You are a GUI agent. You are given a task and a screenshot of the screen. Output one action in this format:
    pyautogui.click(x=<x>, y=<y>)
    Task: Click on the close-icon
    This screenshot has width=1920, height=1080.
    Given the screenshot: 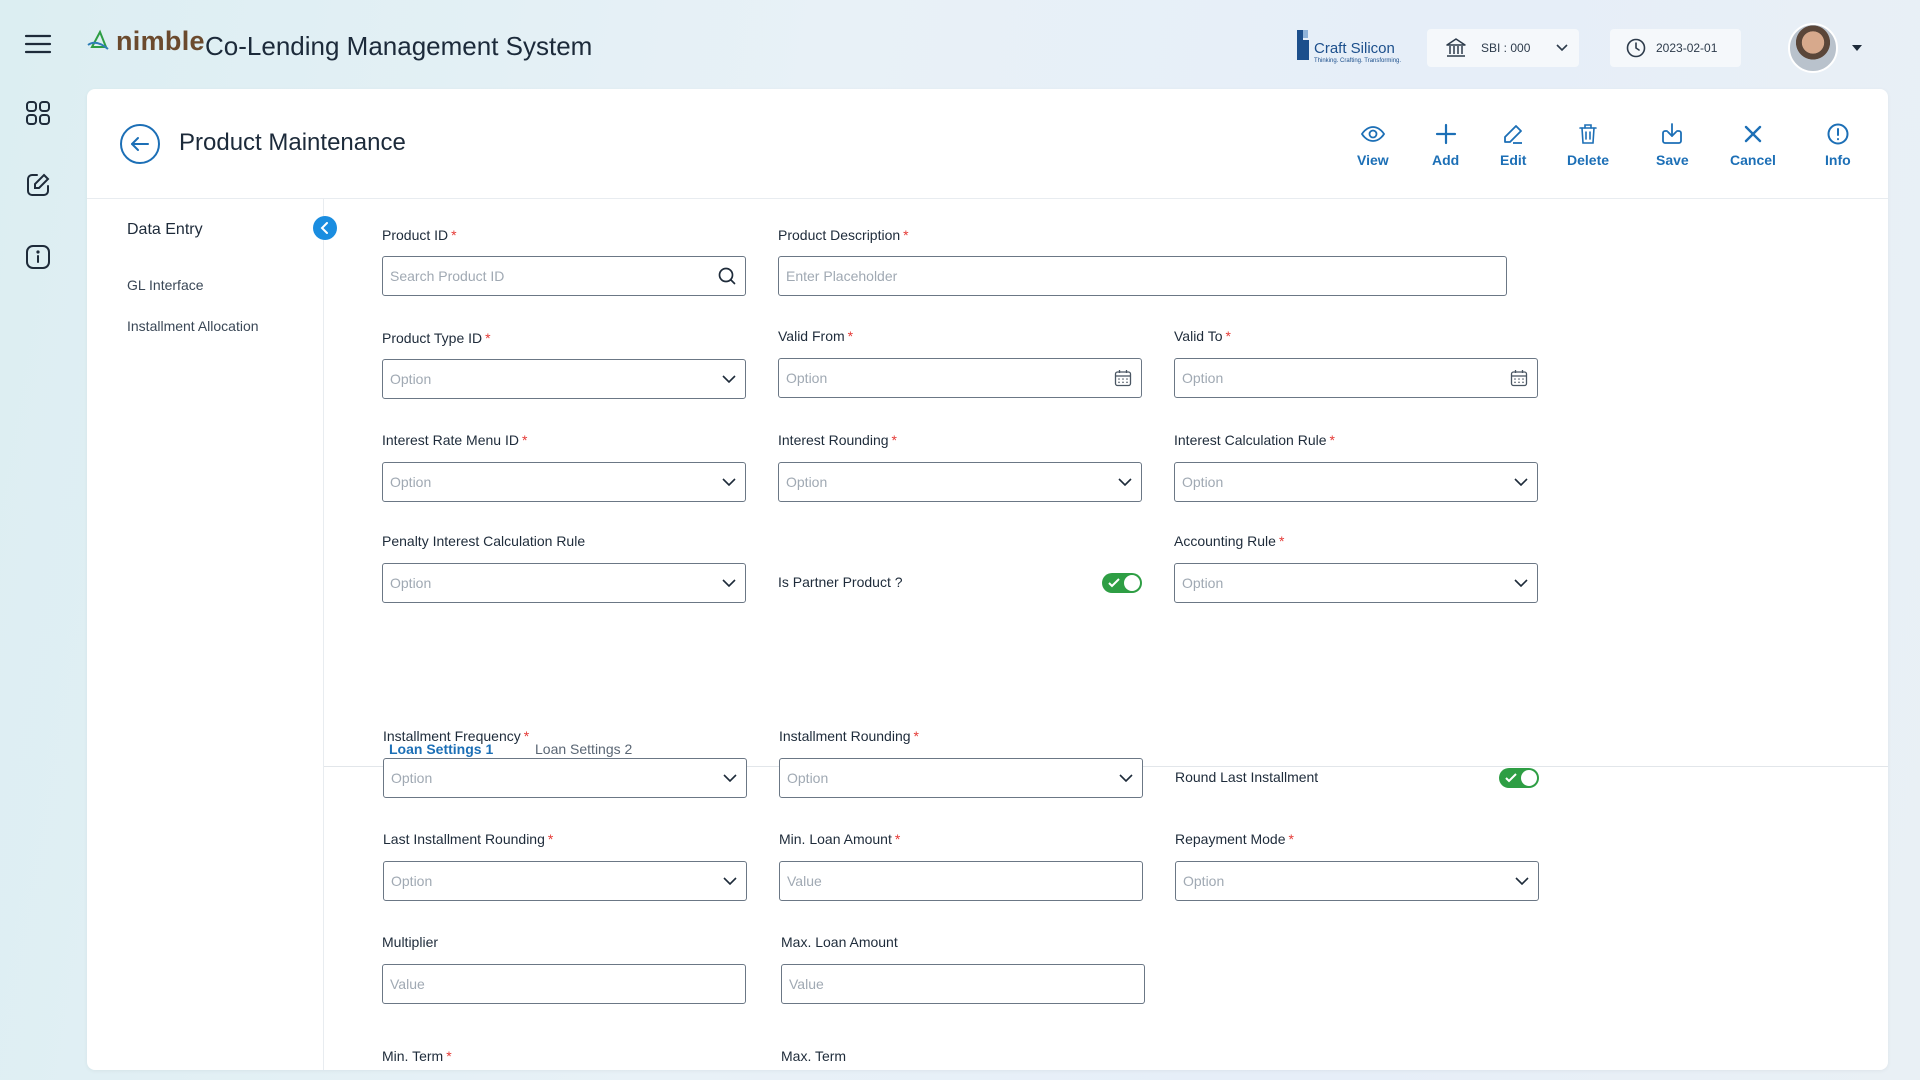 What is the action you would take?
    pyautogui.click(x=1753, y=134)
    